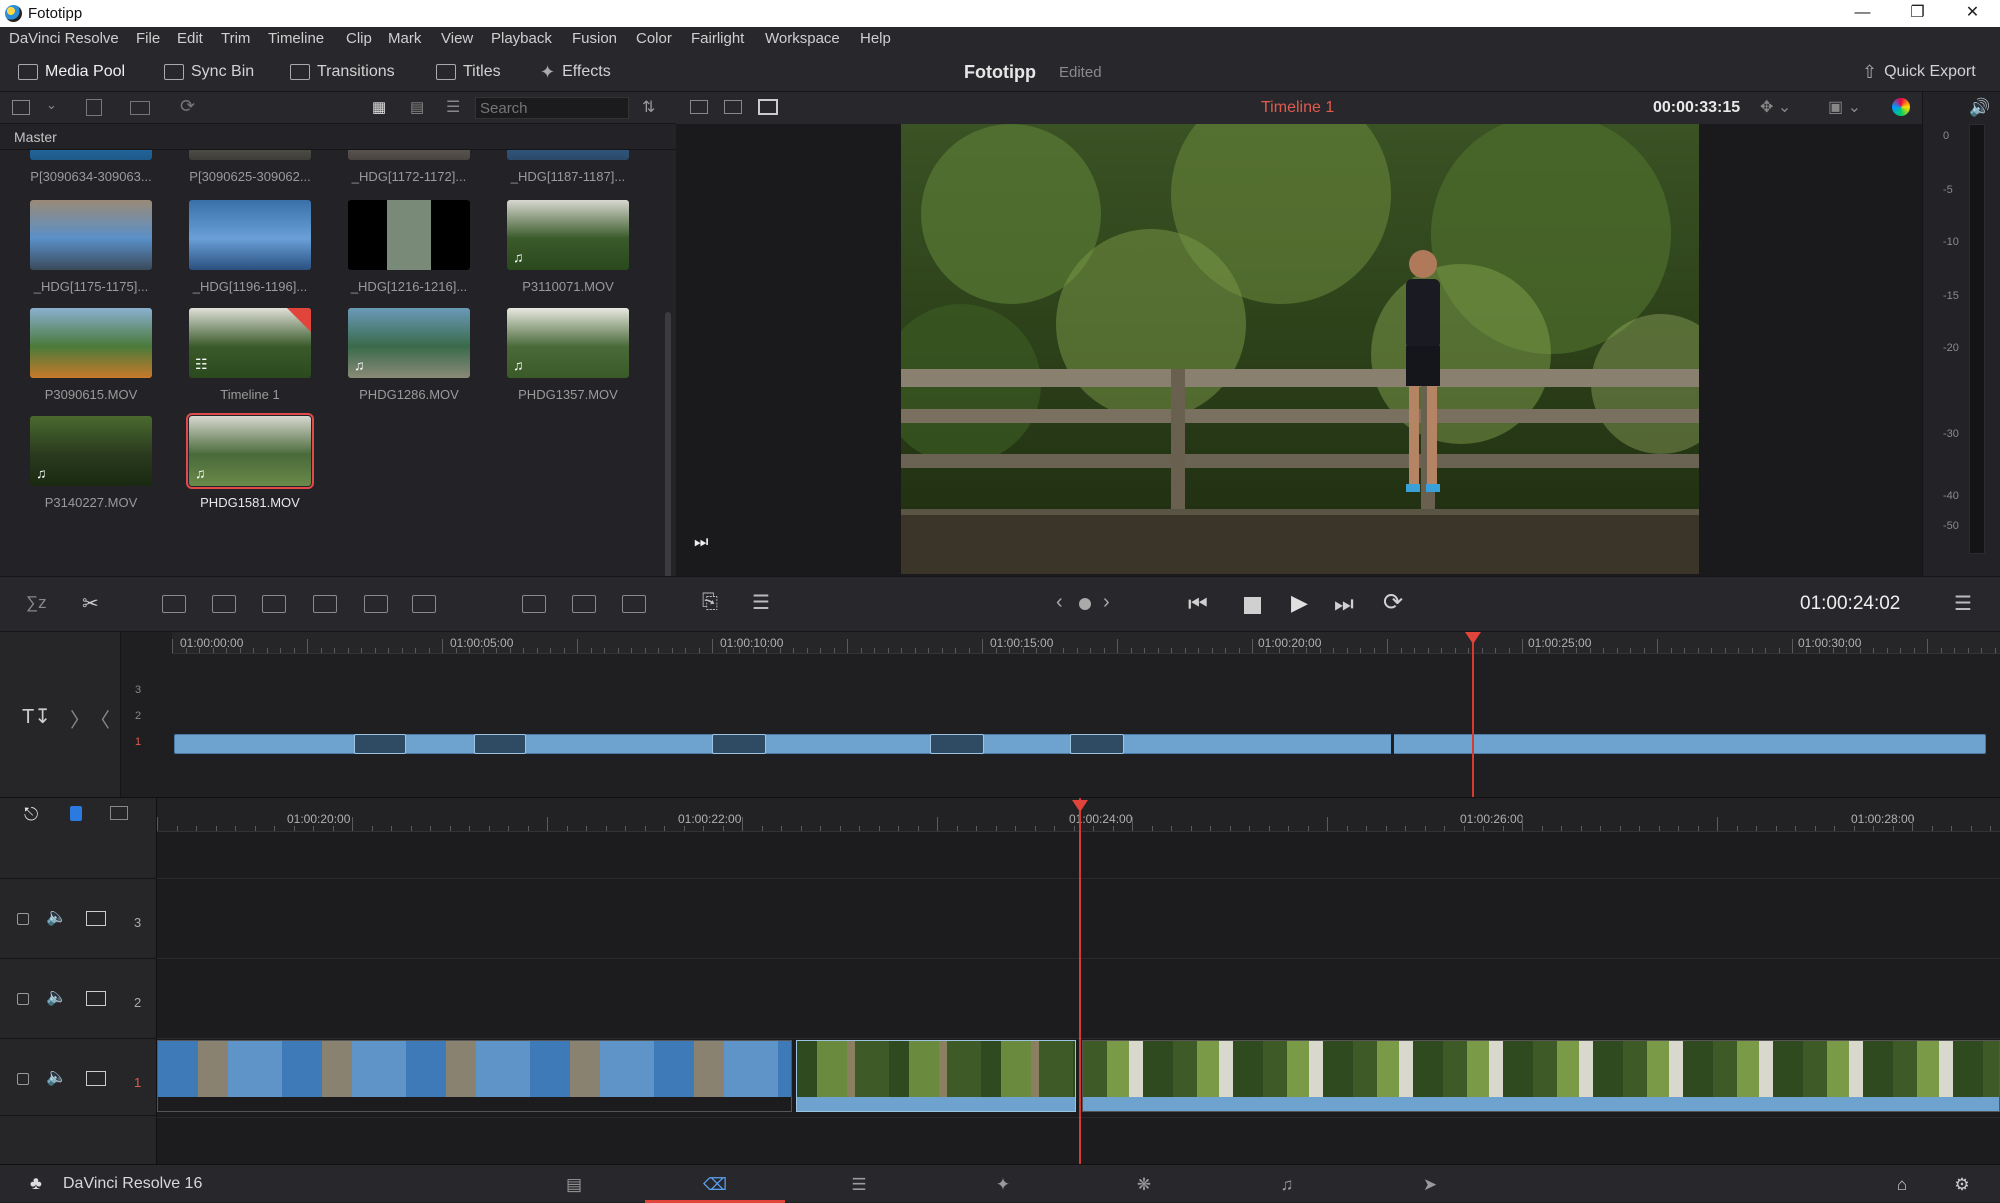 Image resolution: width=2000 pixels, height=1203 pixels. Describe the element at coordinates (574, 1184) in the screenshot. I see `media-page-icon: ▤` at that location.